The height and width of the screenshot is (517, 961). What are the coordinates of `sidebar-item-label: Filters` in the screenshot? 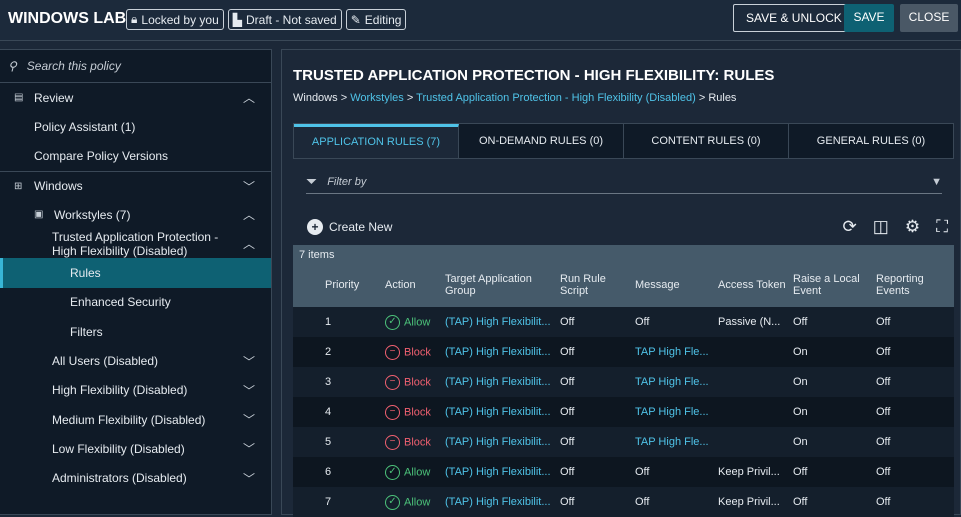 It's located at (86, 331).